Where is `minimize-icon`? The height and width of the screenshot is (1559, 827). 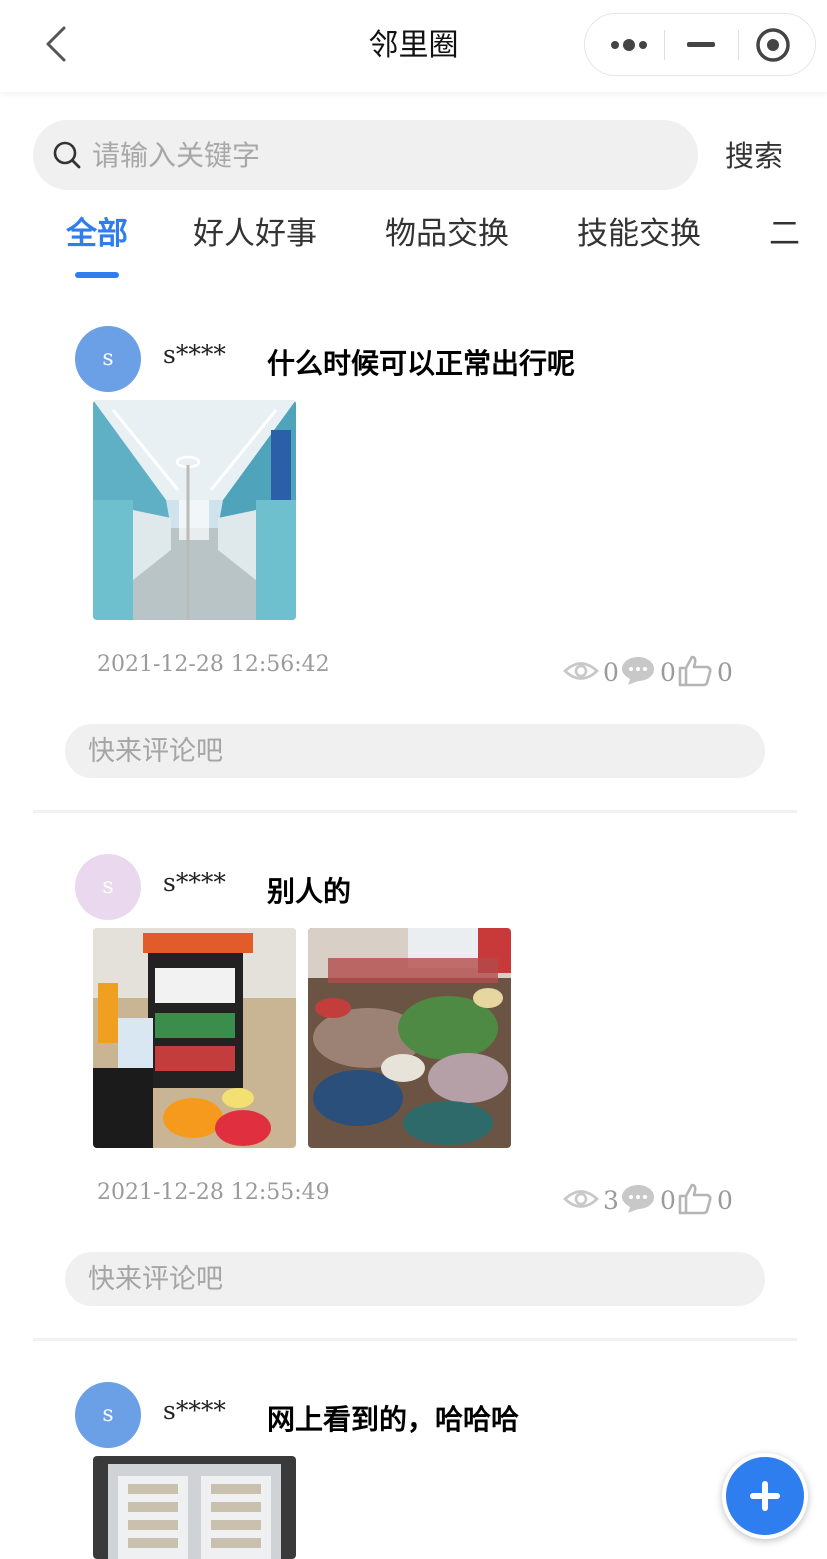 minimize-icon is located at coordinates (701, 44).